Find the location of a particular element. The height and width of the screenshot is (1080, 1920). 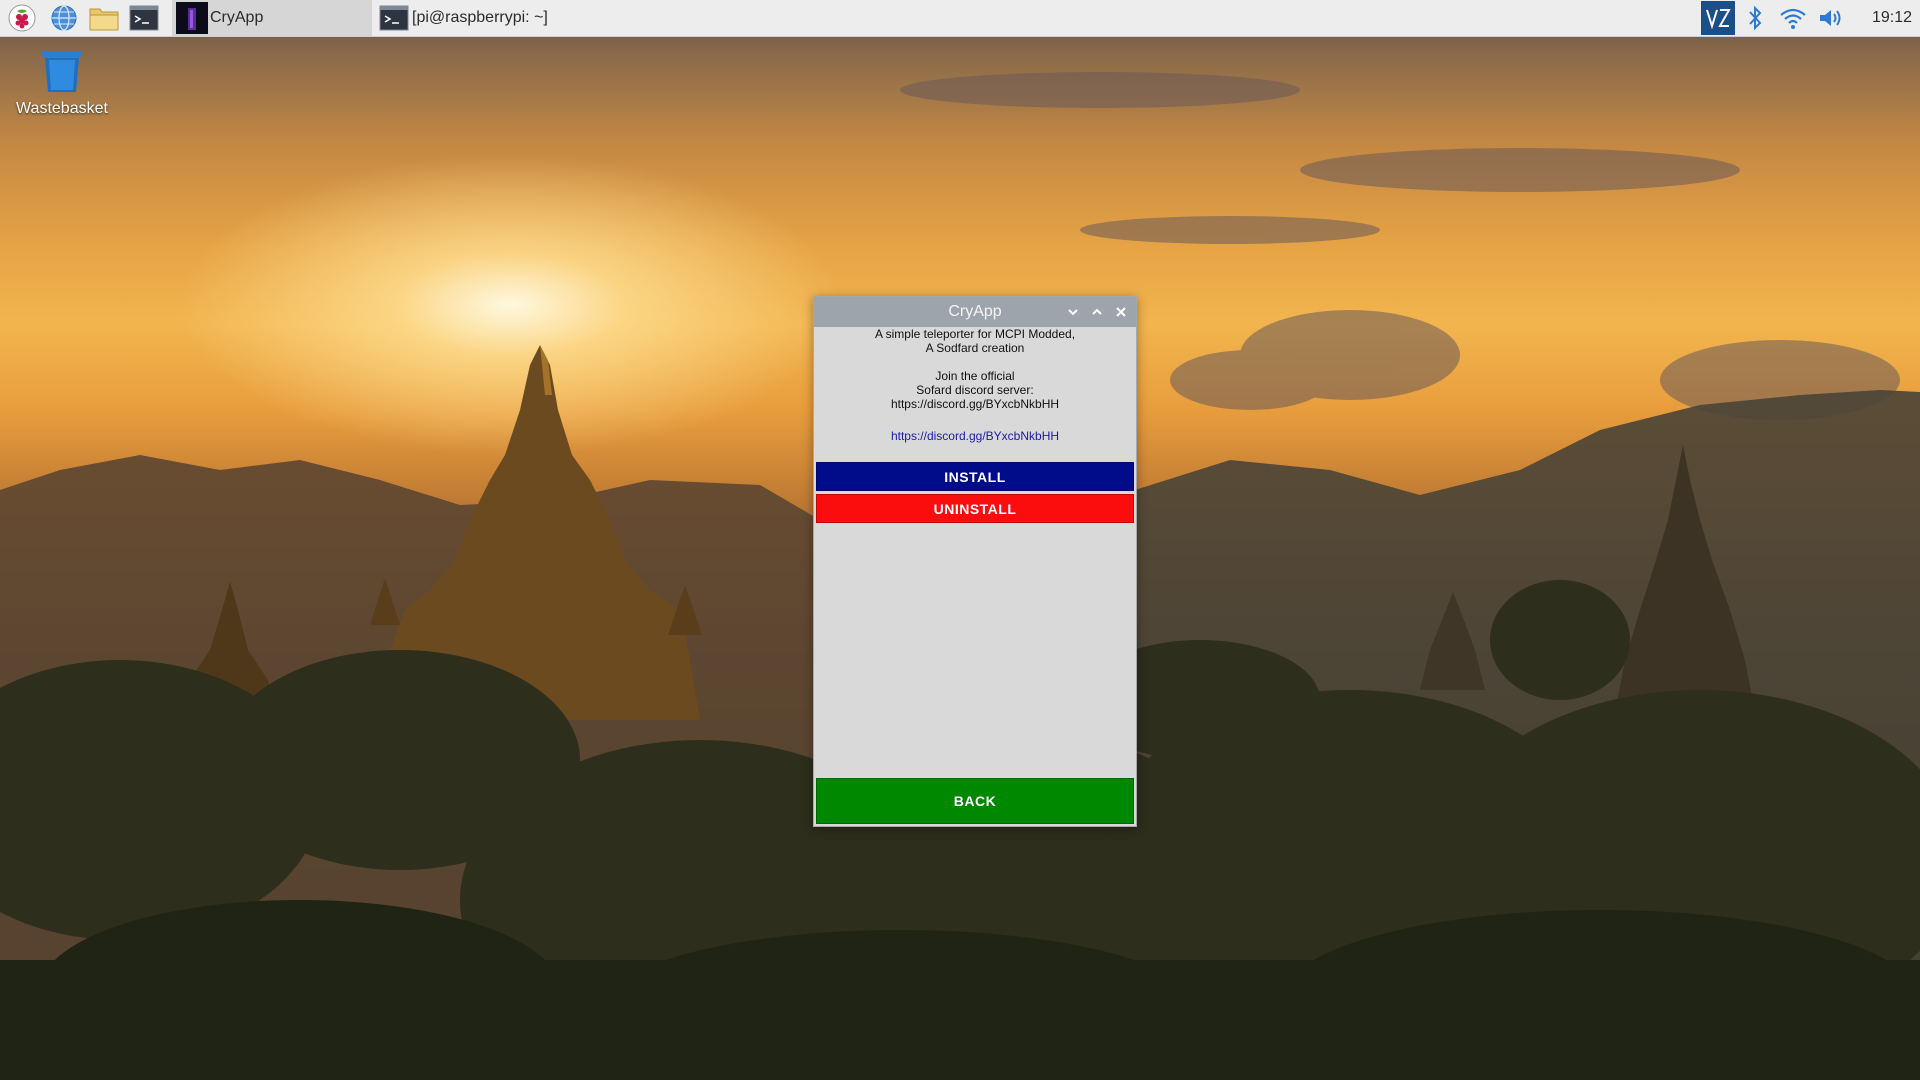

task-cryapp-label: CryApp is located at coordinates (237, 17).